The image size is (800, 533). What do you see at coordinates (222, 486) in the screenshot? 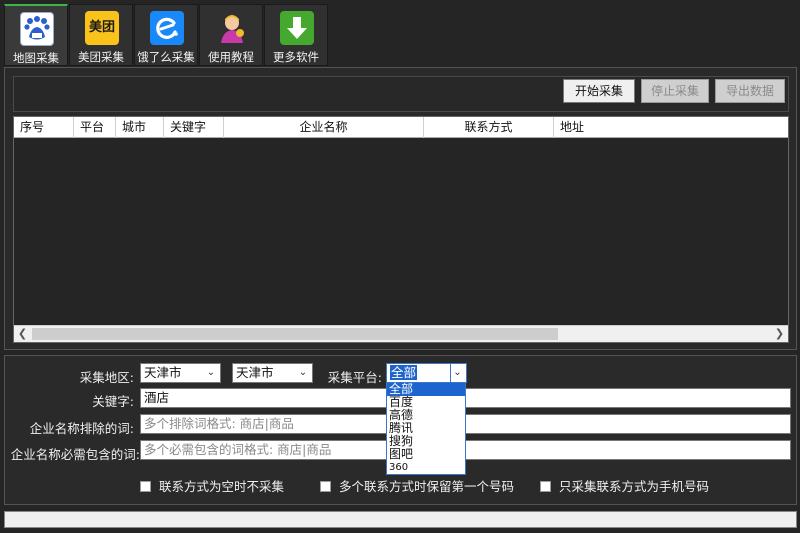
I see `checkbox-label: 联系方式为空时不采集` at bounding box center [222, 486].